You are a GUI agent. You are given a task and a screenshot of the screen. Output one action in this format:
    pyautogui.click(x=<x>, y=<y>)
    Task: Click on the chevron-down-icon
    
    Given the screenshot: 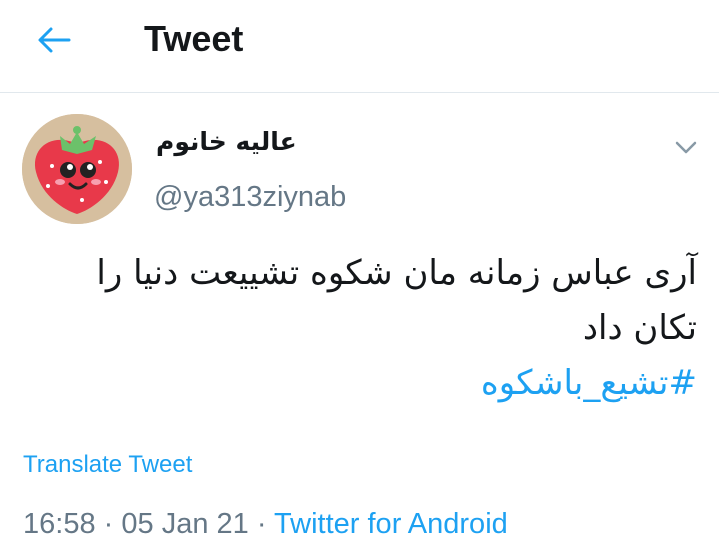 What is the action you would take?
    pyautogui.click(x=686, y=147)
    